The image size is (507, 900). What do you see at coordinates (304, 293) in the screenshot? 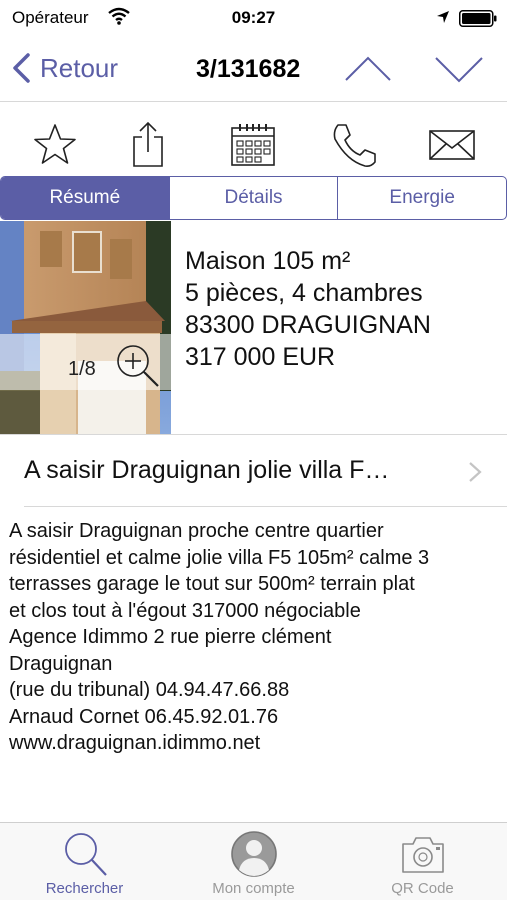
I see `rooms: 5 pièces, 4 chambres` at bounding box center [304, 293].